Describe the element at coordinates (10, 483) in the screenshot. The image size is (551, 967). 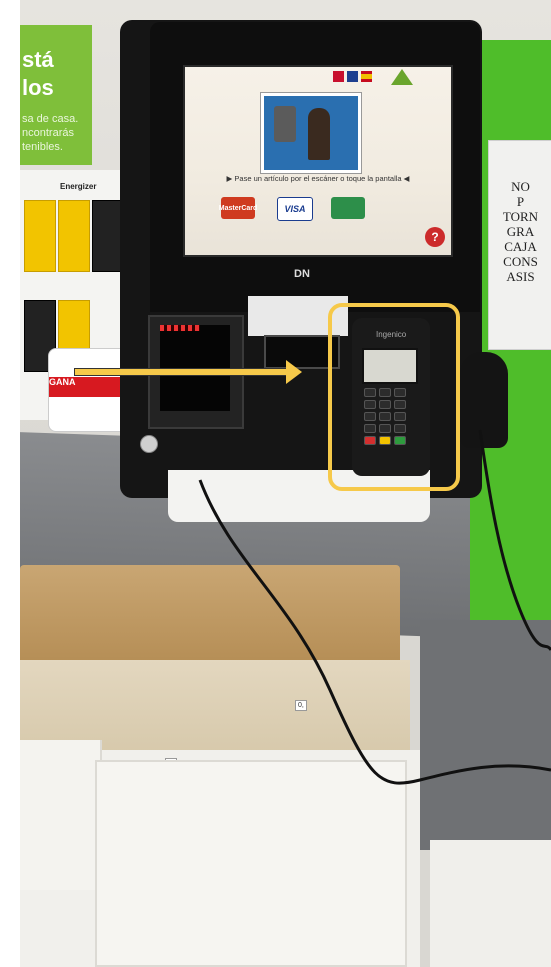
I see `left-margin` at that location.